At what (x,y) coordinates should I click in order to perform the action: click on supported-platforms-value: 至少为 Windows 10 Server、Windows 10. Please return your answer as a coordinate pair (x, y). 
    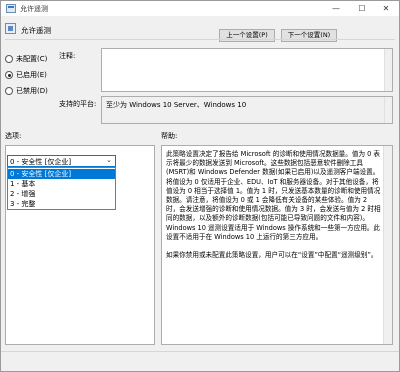
    Looking at the image, I should click on (176, 105).